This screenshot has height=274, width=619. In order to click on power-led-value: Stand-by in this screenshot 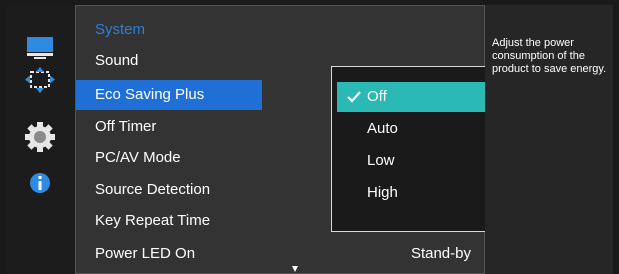, I will do `click(440, 253)`.